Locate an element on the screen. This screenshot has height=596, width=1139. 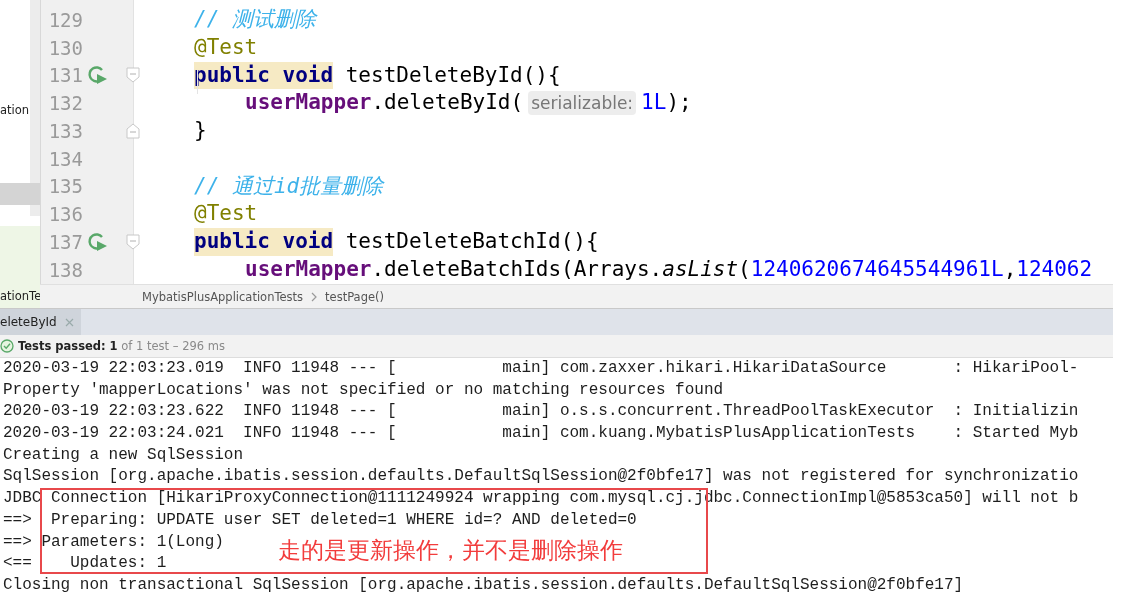
code-text: ( is located at coordinates (744, 269).